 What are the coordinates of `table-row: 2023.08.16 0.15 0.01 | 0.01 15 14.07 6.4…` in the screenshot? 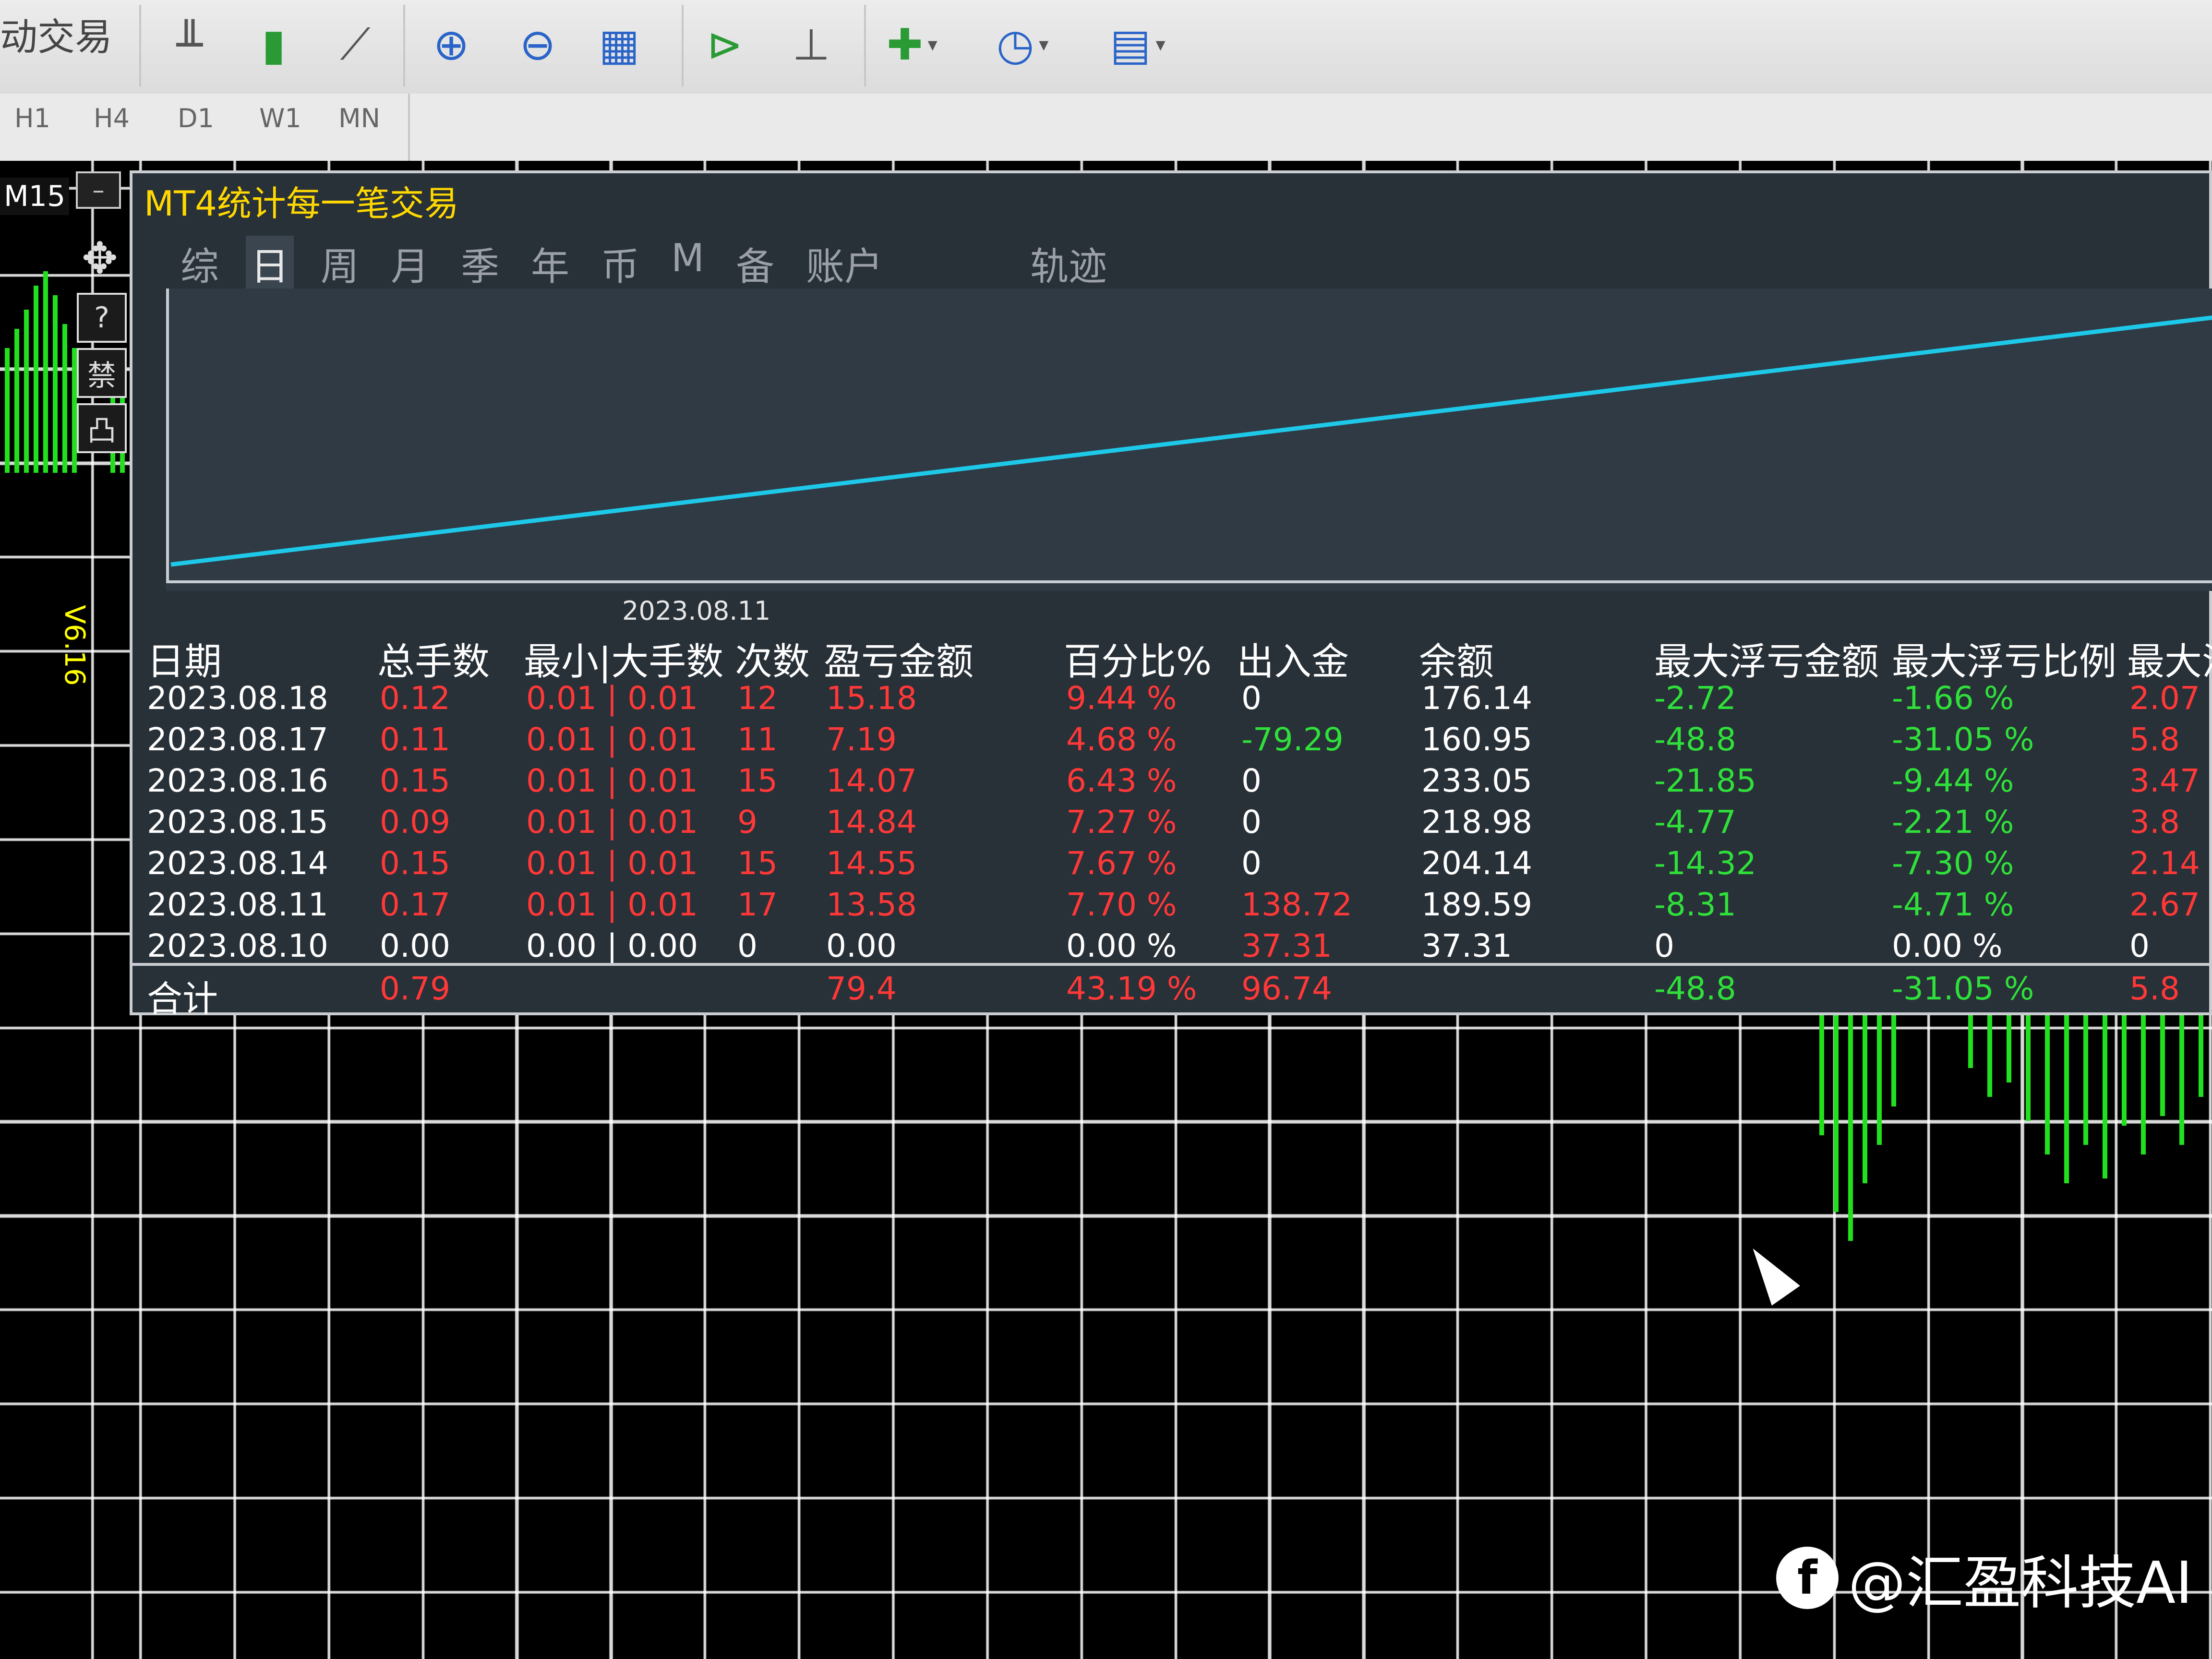 It's located at (1172, 783).